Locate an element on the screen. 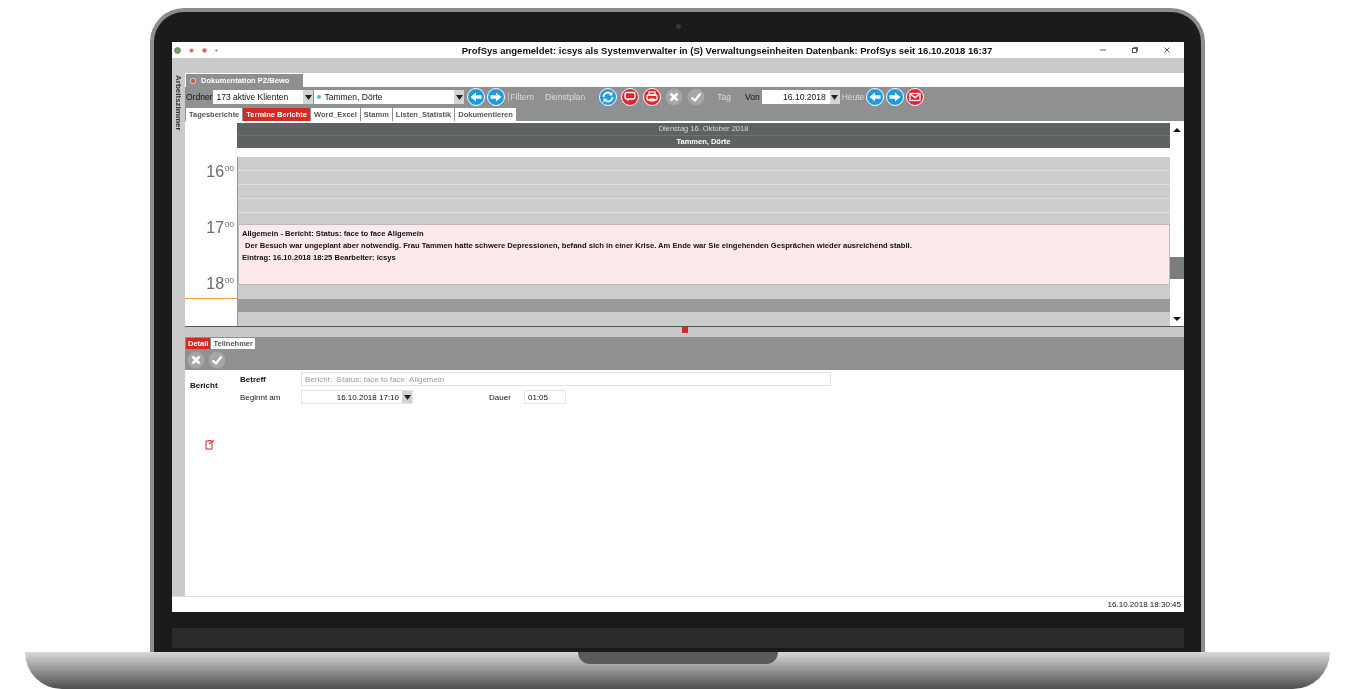 Image resolution: width=1351 pixels, height=689 pixels. folder-label: Ordner is located at coordinates (199, 97).